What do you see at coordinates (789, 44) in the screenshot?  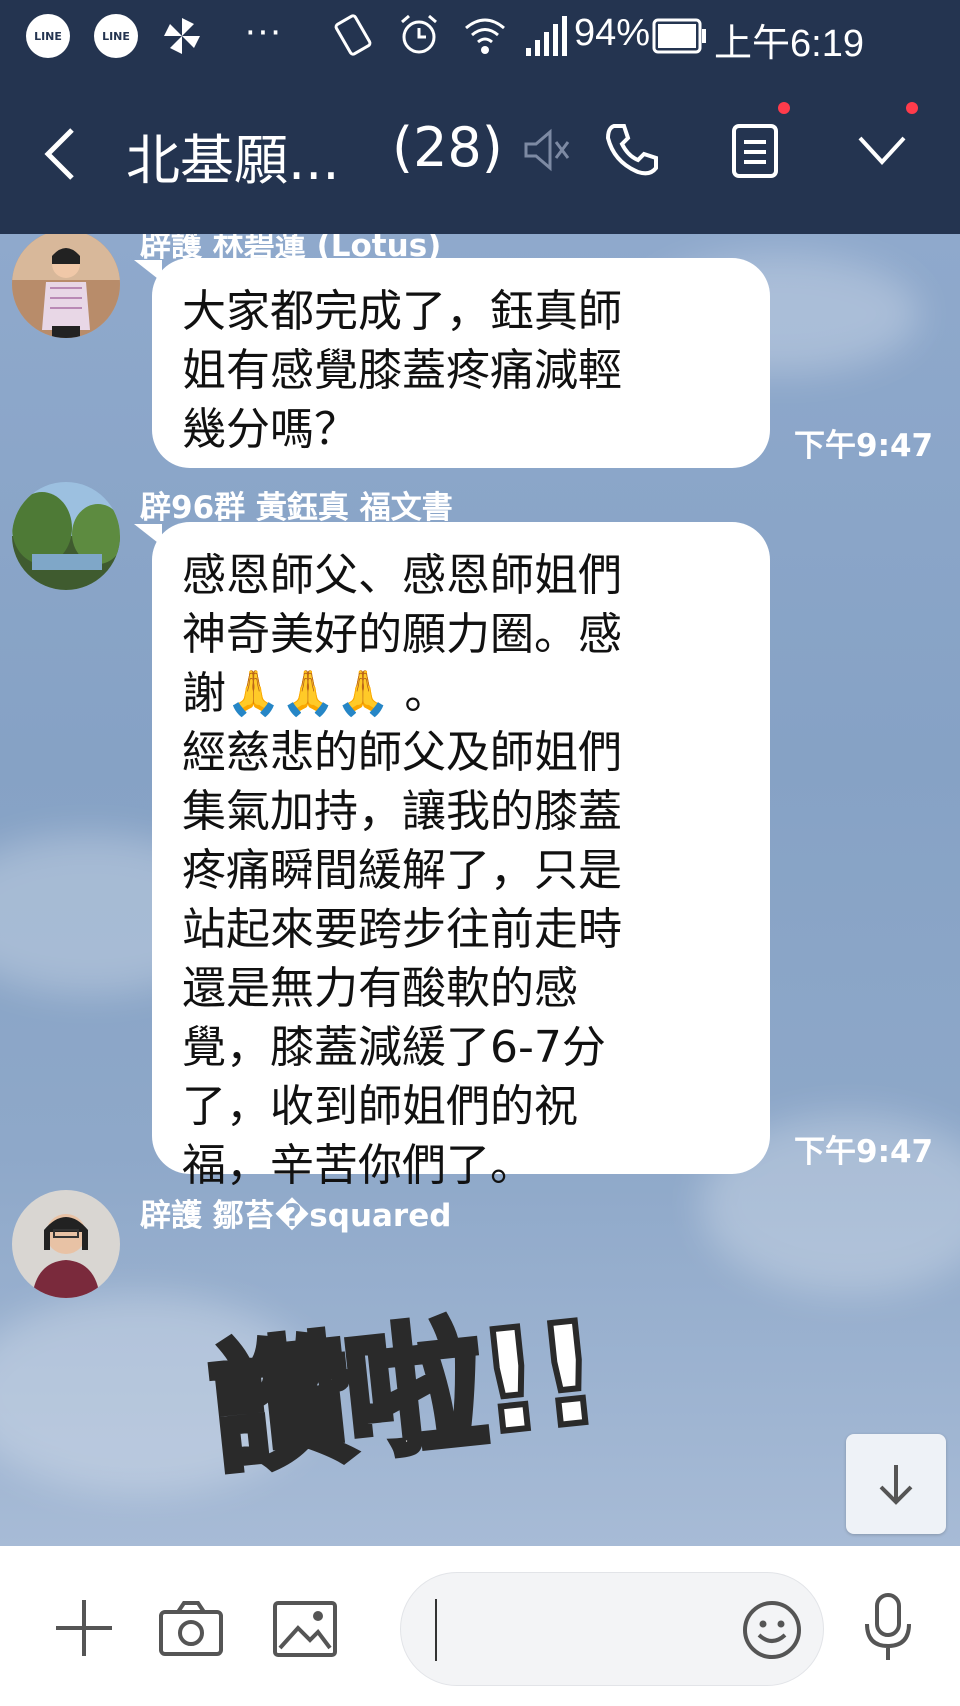 I see `clock: 上午6:19` at bounding box center [789, 44].